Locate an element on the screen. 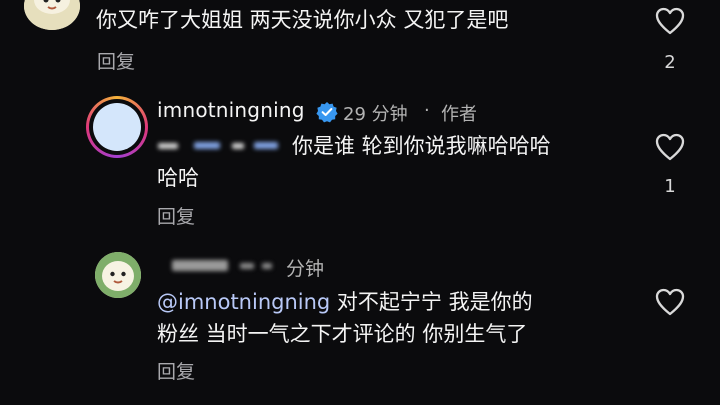 Image resolution: width=720 pixels, height=405 pixels. comment-text-line2: 粉丝 当时一气之下才评论的 你别生气了 is located at coordinates (342, 334).